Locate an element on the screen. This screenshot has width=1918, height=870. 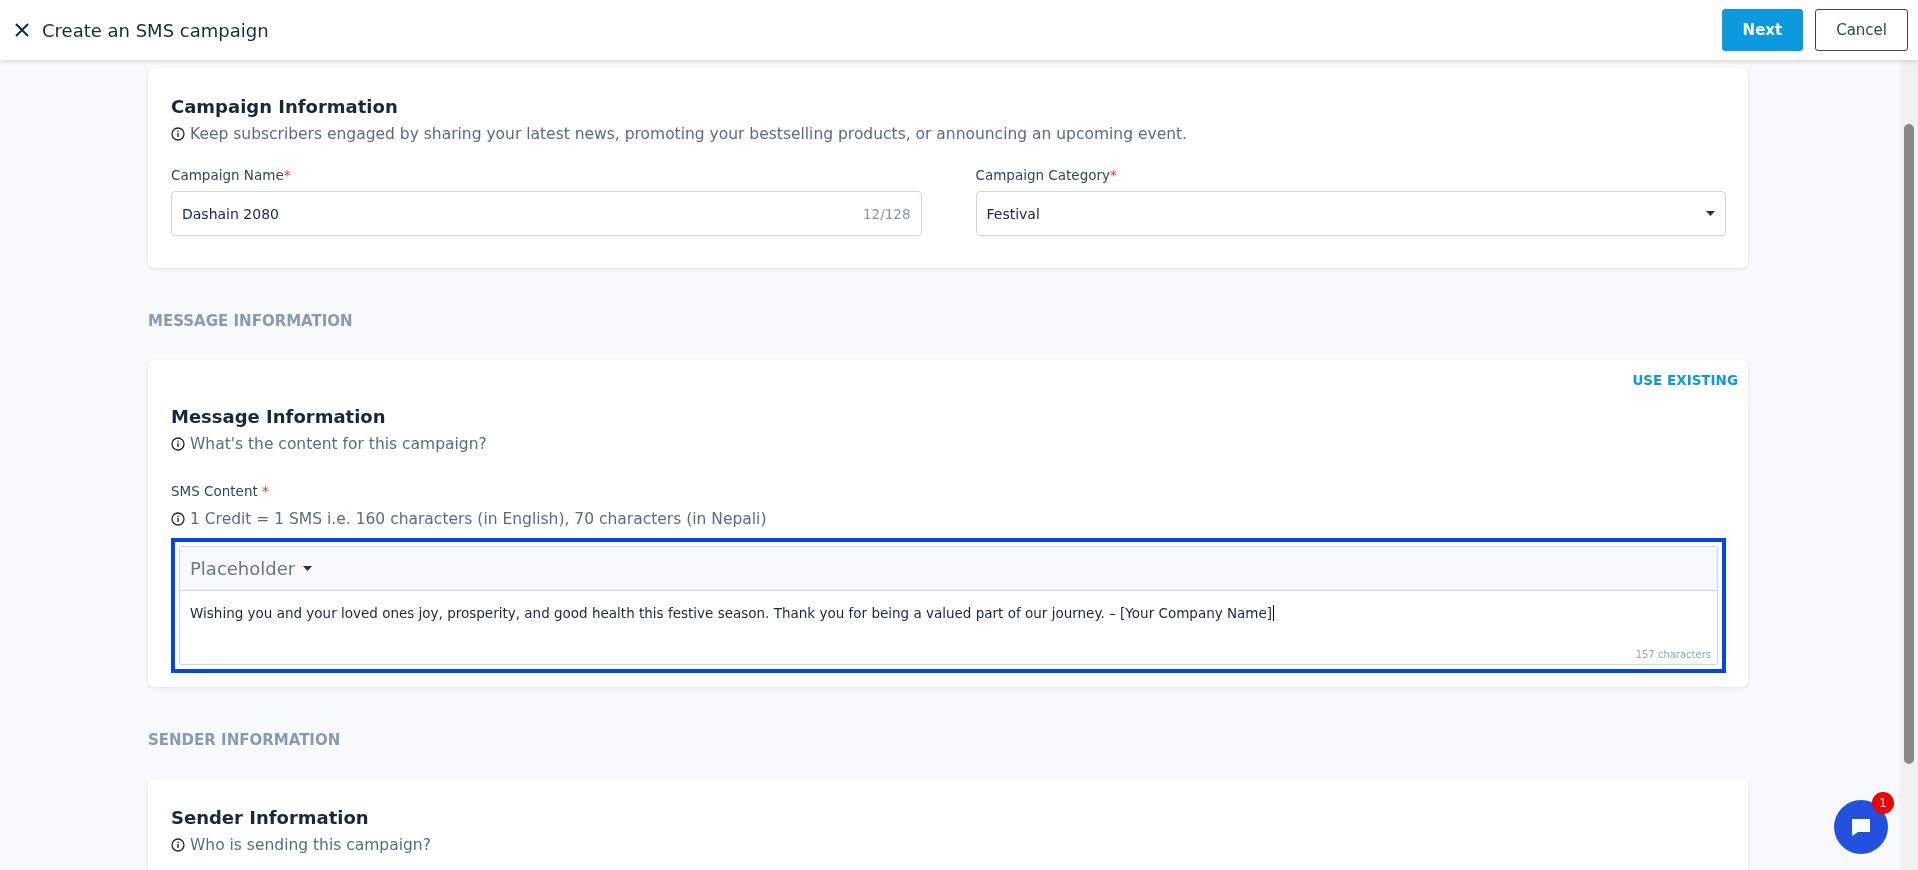
field-label: SMS Content * is located at coordinates (220, 491).